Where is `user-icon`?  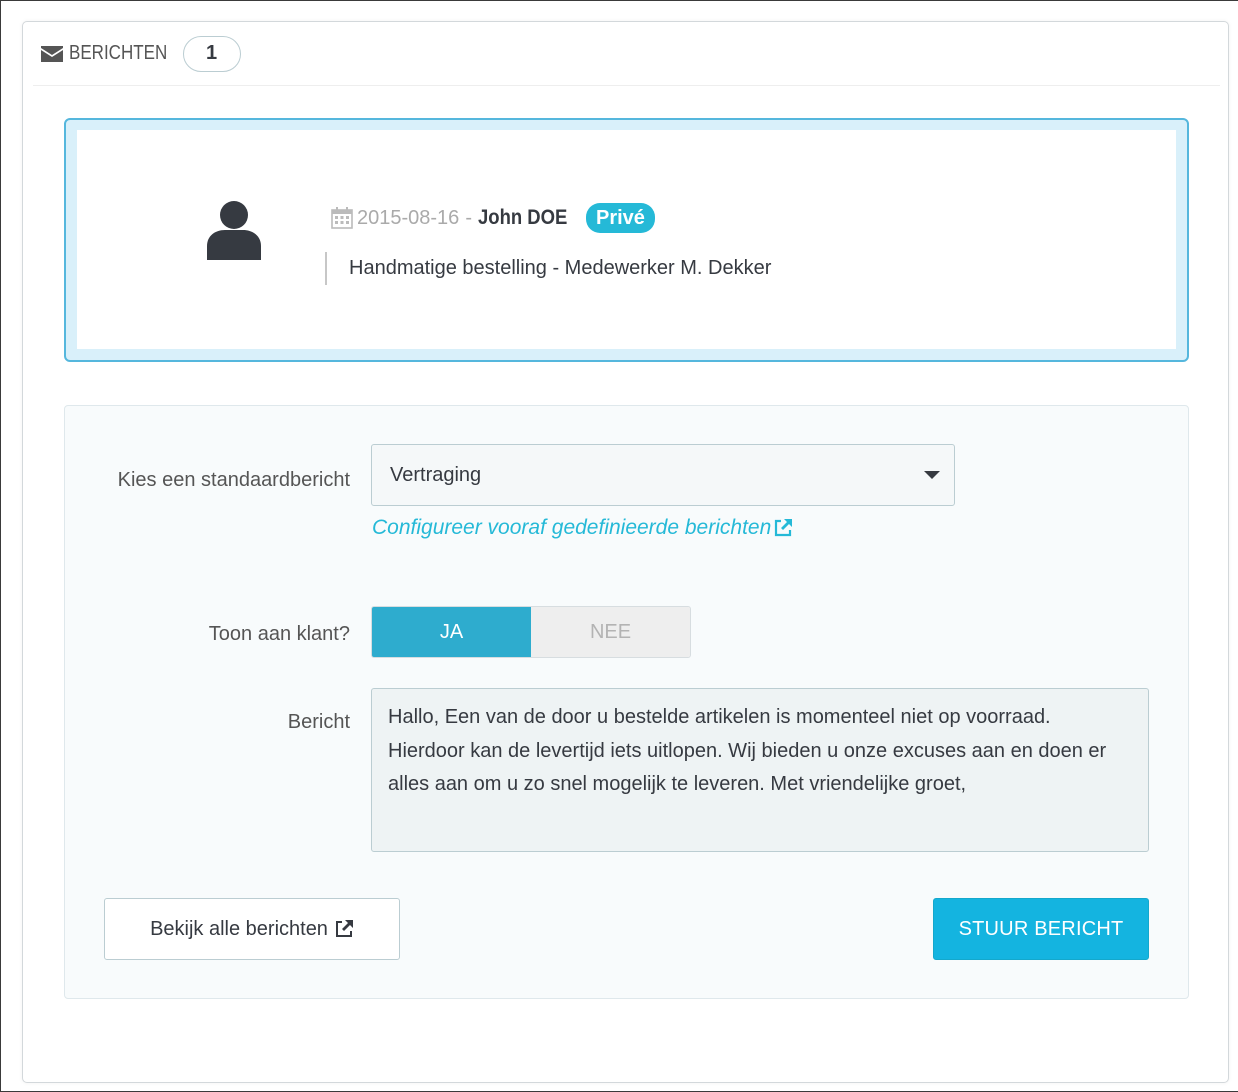 user-icon is located at coordinates (234, 230).